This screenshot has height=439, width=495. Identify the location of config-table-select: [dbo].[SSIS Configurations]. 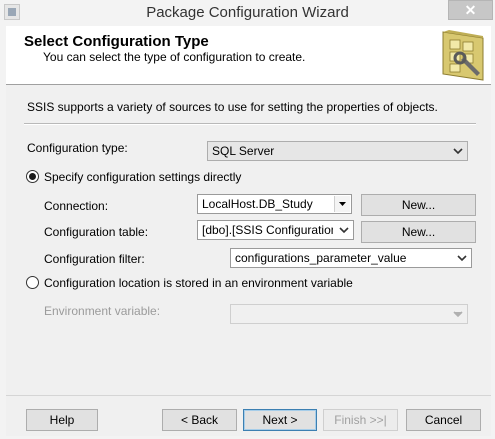
(275, 230).